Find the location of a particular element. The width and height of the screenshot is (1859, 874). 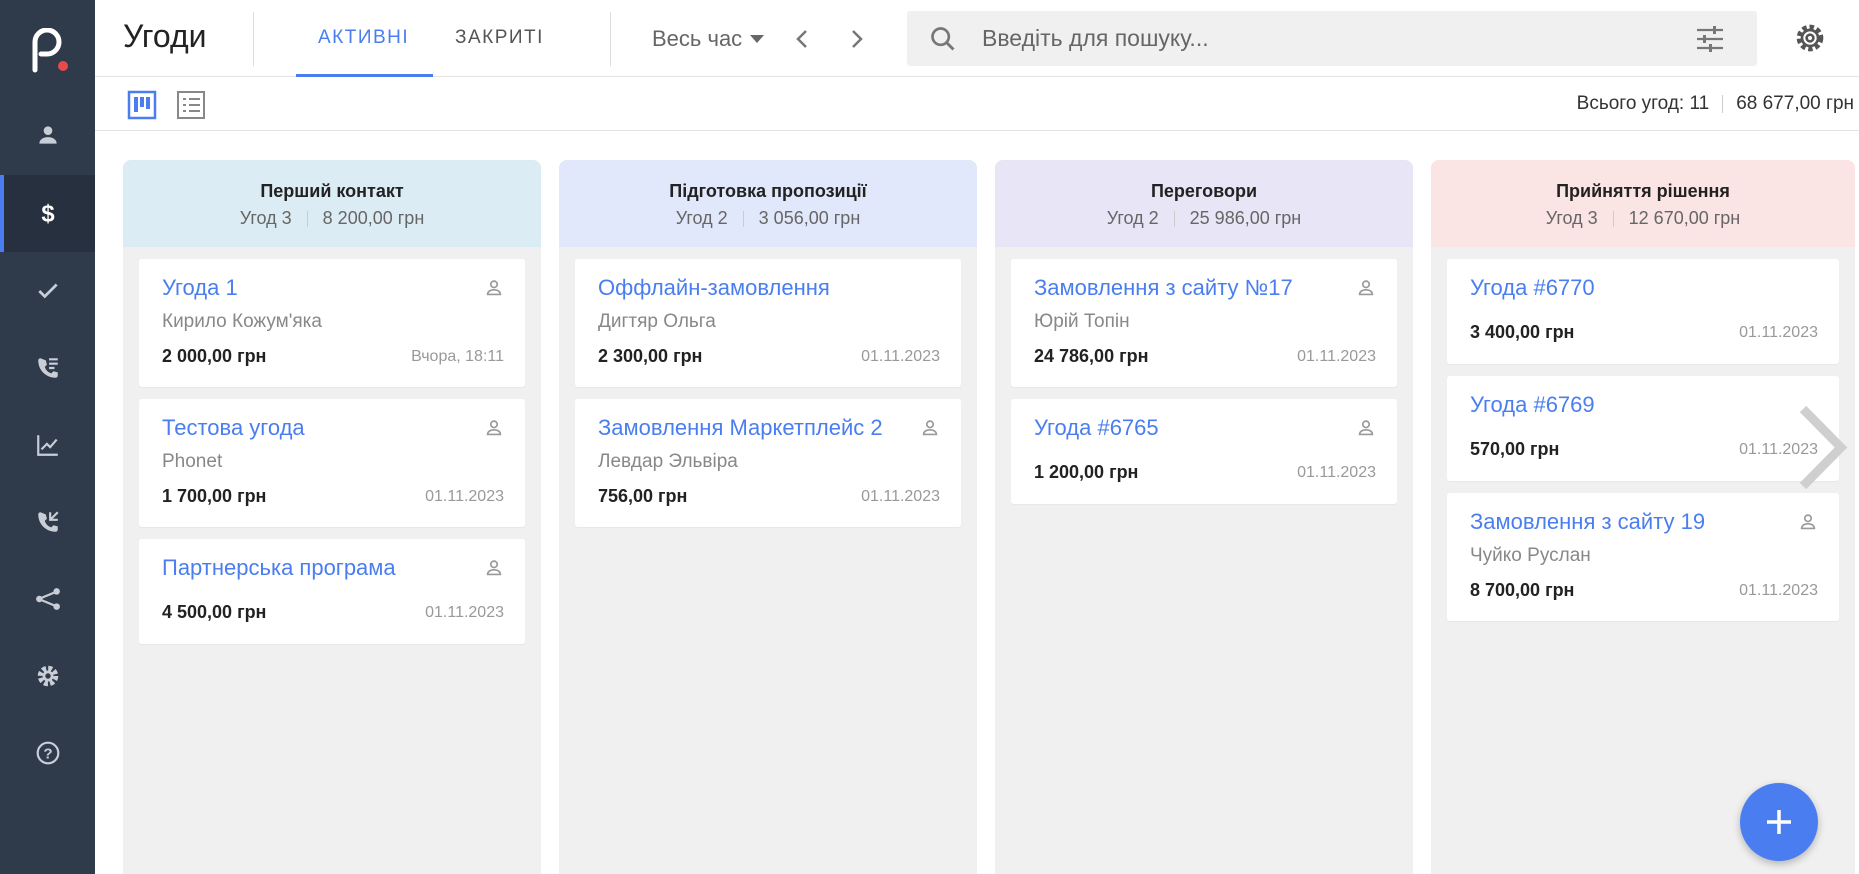

deal-title: Партнерська програма is located at coordinates (279, 568).